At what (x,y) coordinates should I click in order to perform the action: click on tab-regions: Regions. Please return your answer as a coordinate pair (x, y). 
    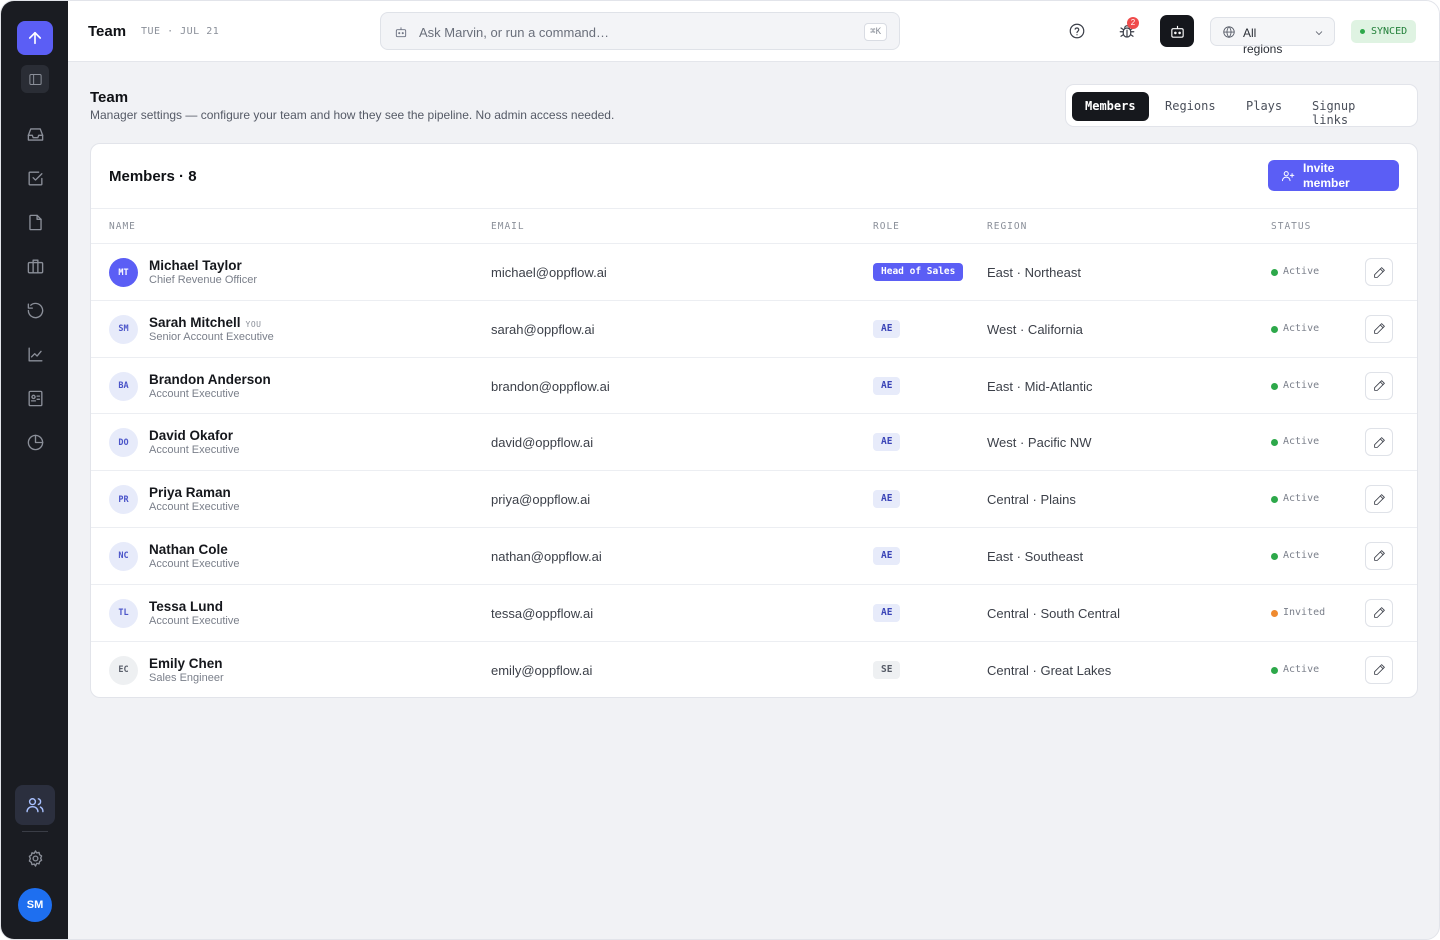
    Looking at the image, I should click on (1200, 106).